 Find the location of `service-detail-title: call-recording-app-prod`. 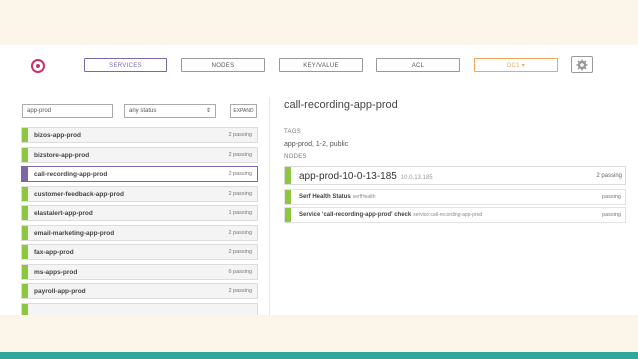

service-detail-title: call-recording-app-prod is located at coordinates (341, 105).